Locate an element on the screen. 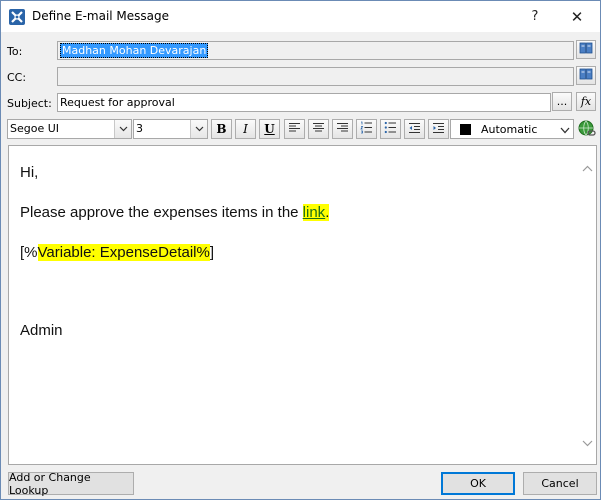 The width and height of the screenshot is (601, 500). to-value: Madhan Mohan Devarajan is located at coordinates (134, 50).